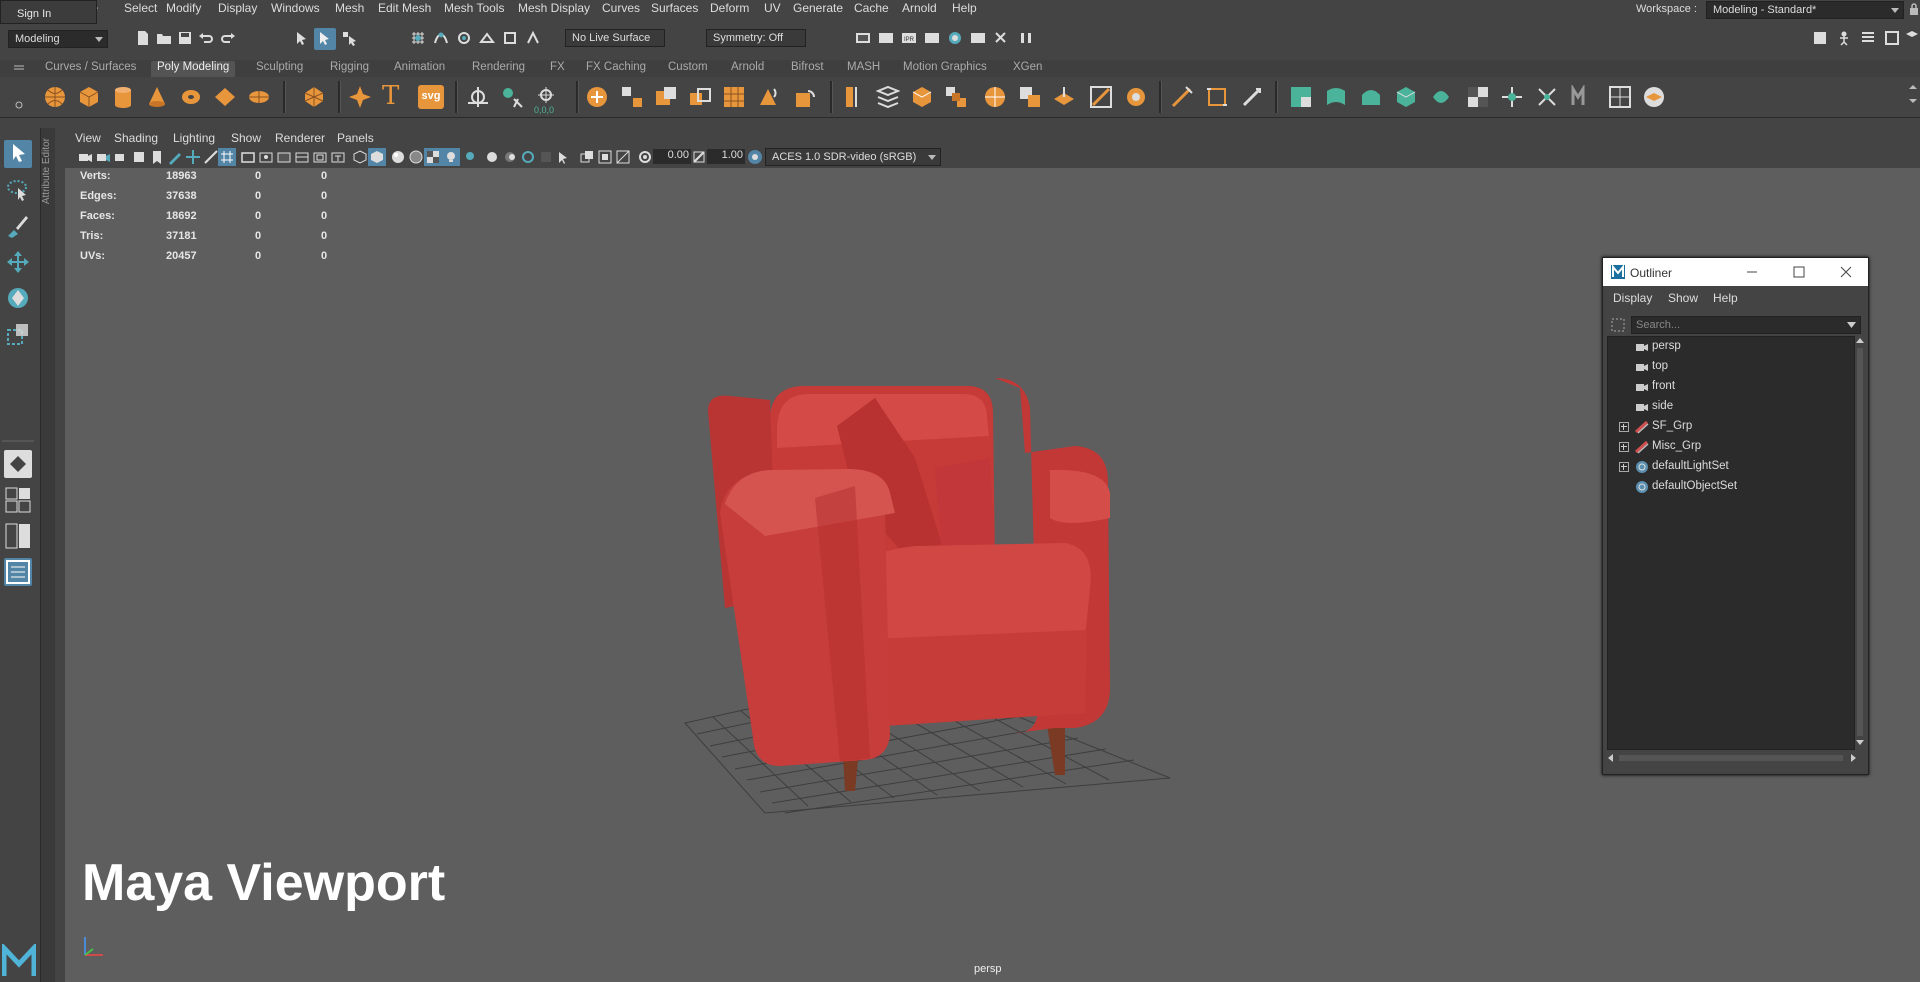 The height and width of the screenshot is (982, 1920). What do you see at coordinates (1820, 38) in the screenshot?
I see `modeling-toolkit-icon` at bounding box center [1820, 38].